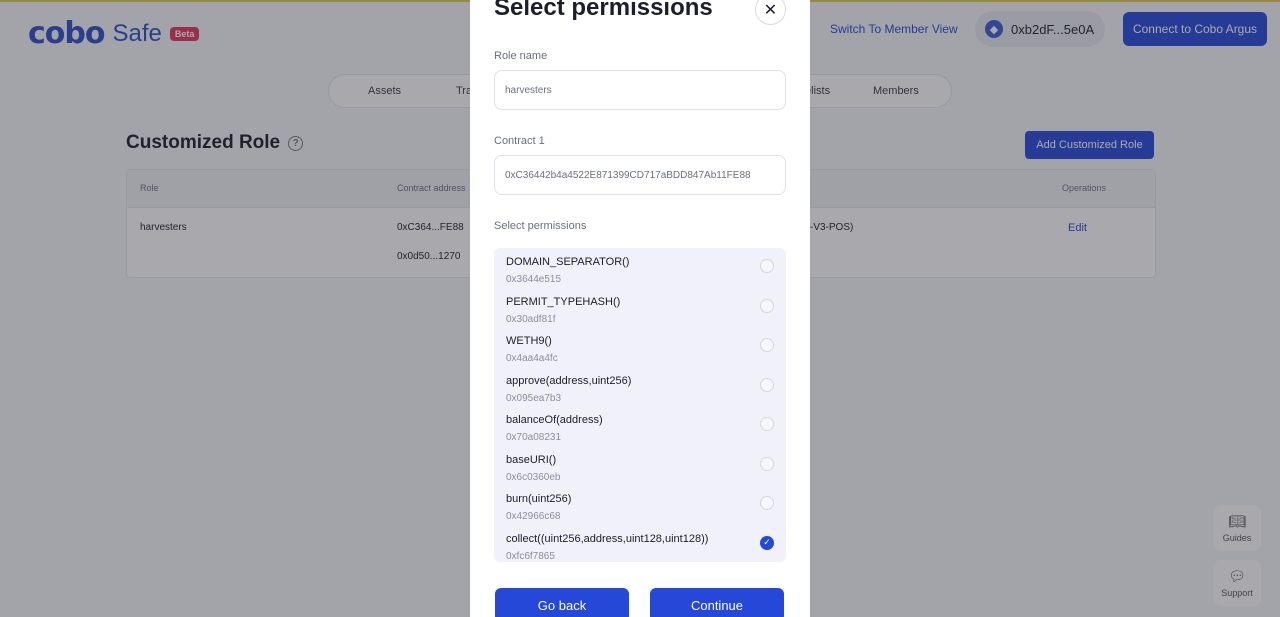  What do you see at coordinates (519, 141) in the screenshot?
I see `contract-label: Contract 1` at bounding box center [519, 141].